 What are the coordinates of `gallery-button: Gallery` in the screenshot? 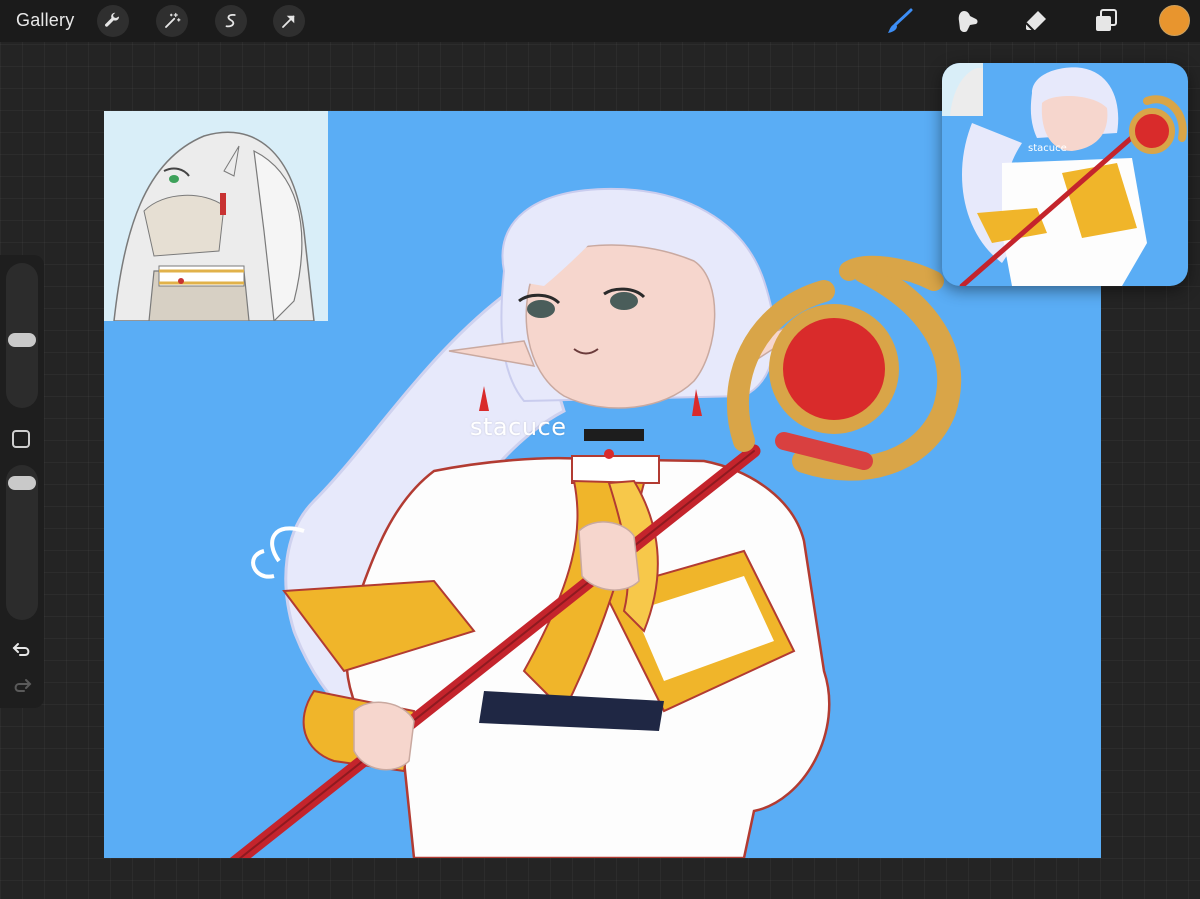 It's located at (45, 20).